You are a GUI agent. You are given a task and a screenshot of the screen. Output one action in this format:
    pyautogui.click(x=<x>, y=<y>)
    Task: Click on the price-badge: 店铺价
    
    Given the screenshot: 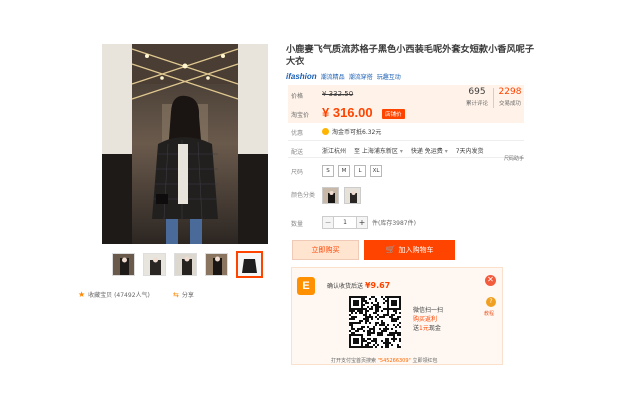 What is the action you would take?
    pyautogui.click(x=393, y=114)
    